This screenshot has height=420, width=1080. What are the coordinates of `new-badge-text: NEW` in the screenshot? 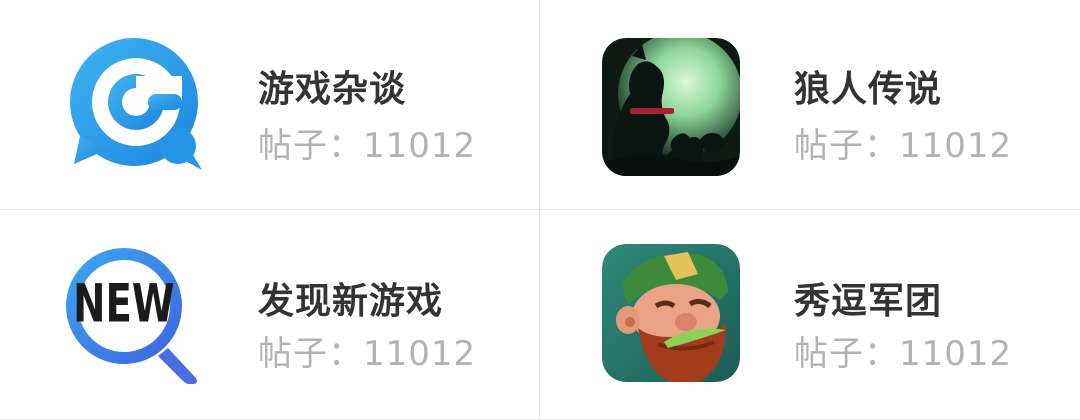 It's located at (123, 304).